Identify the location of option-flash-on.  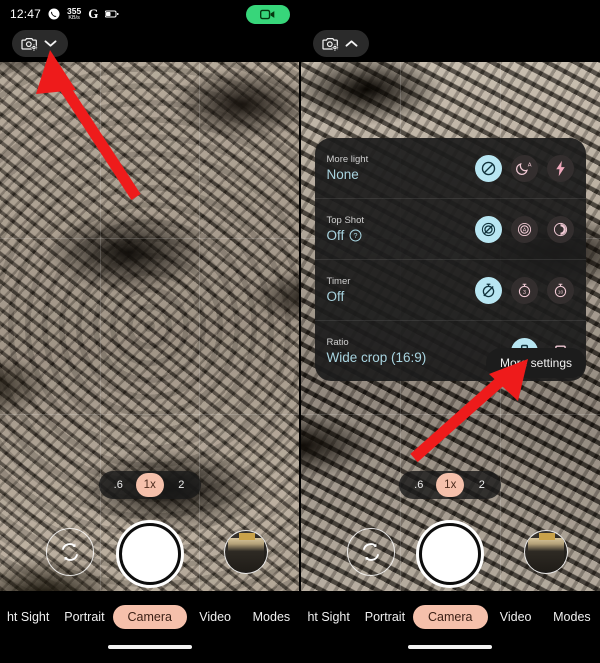
(560, 168).